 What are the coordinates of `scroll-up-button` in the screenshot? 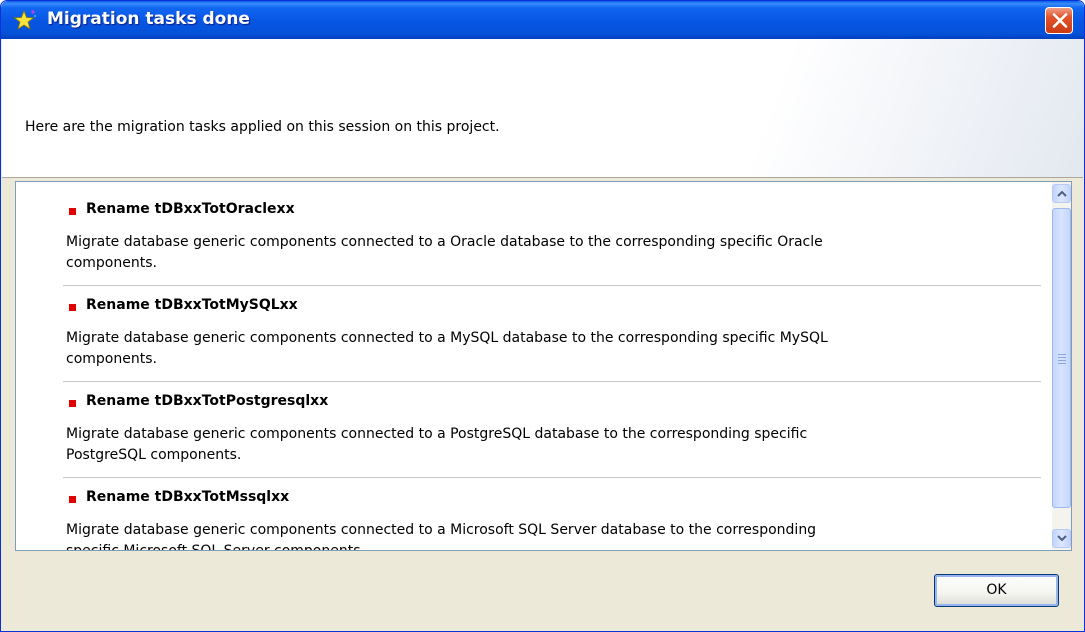 It's located at (1061, 193).